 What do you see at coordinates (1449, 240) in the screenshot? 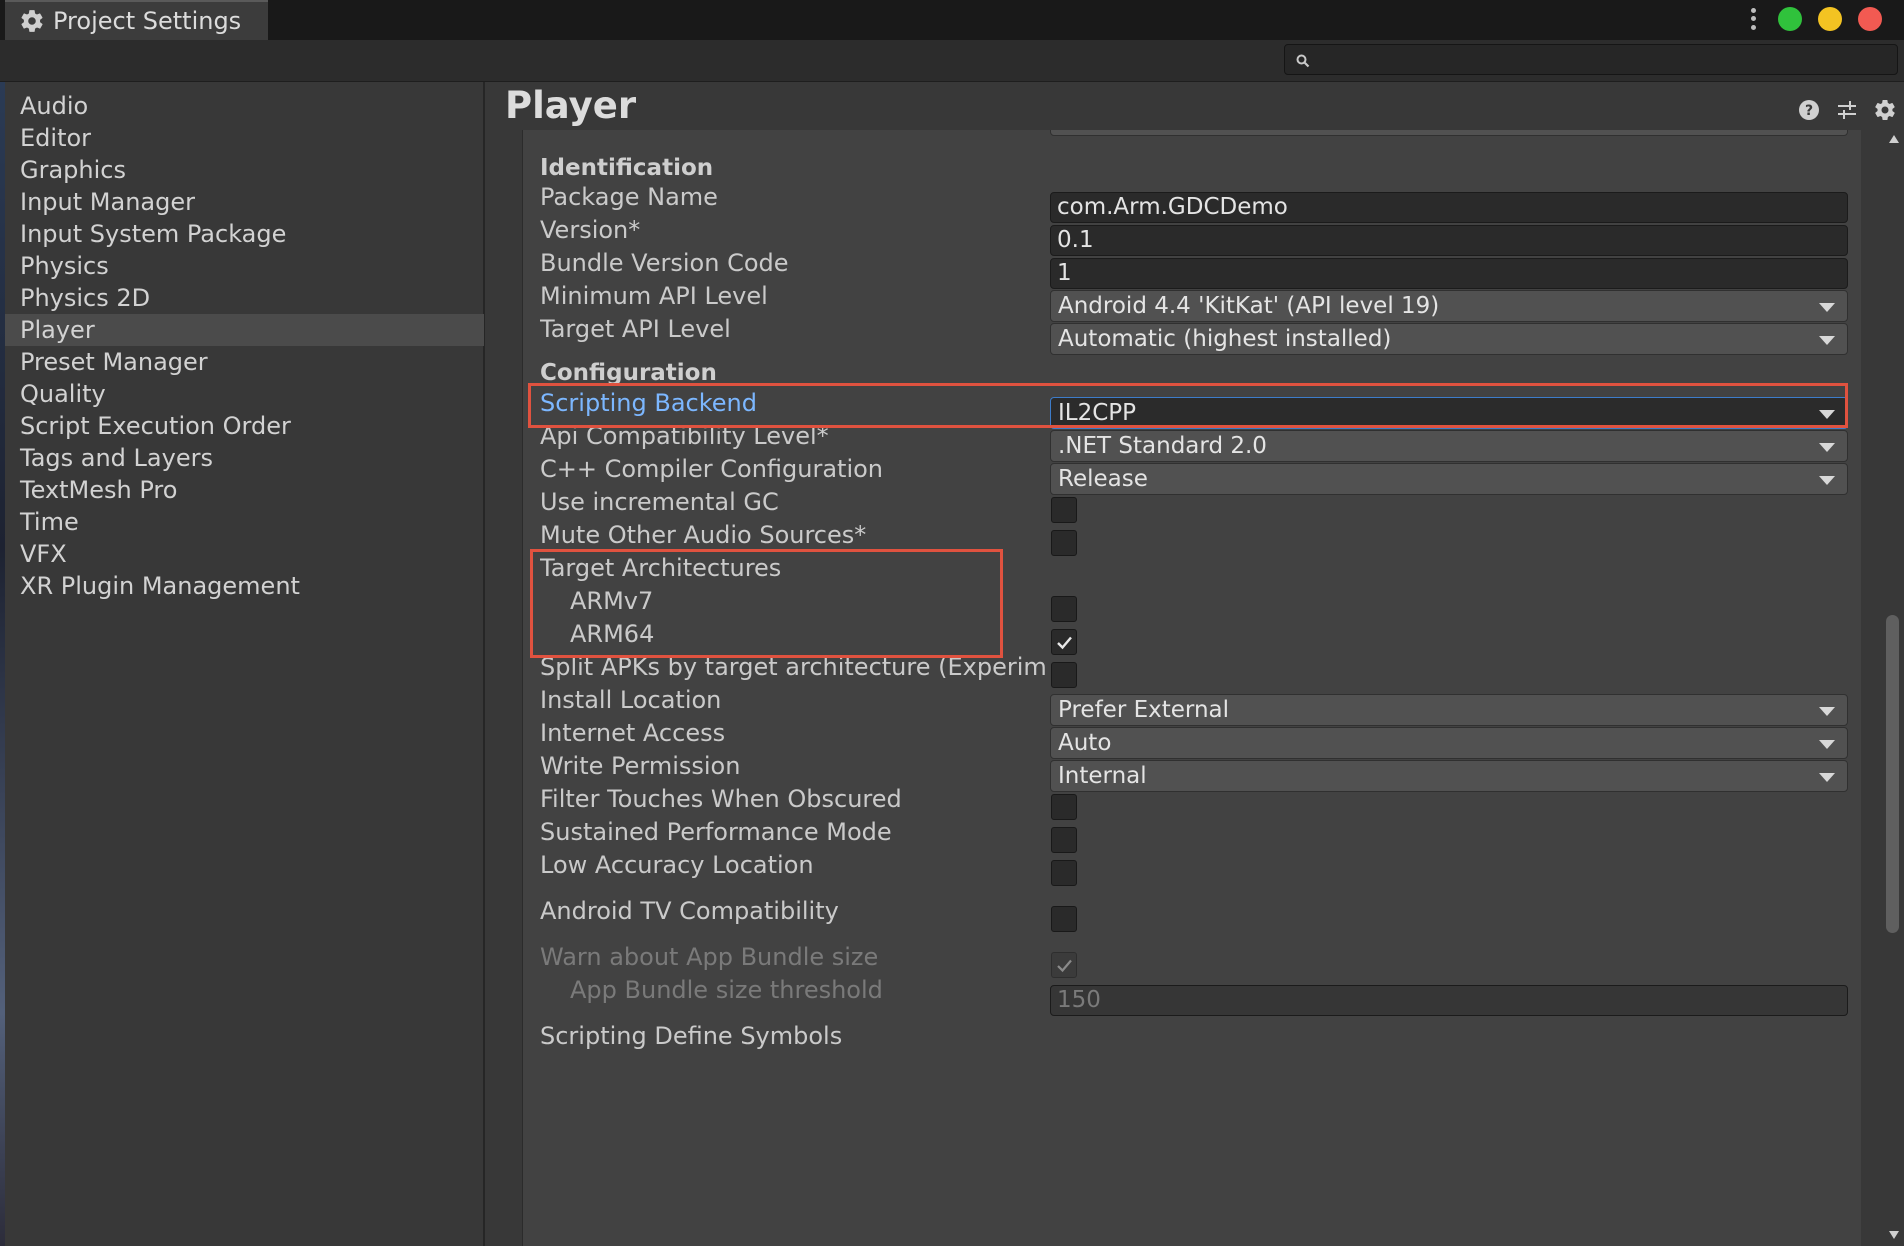
I see `version-field: 0.1` at bounding box center [1449, 240].